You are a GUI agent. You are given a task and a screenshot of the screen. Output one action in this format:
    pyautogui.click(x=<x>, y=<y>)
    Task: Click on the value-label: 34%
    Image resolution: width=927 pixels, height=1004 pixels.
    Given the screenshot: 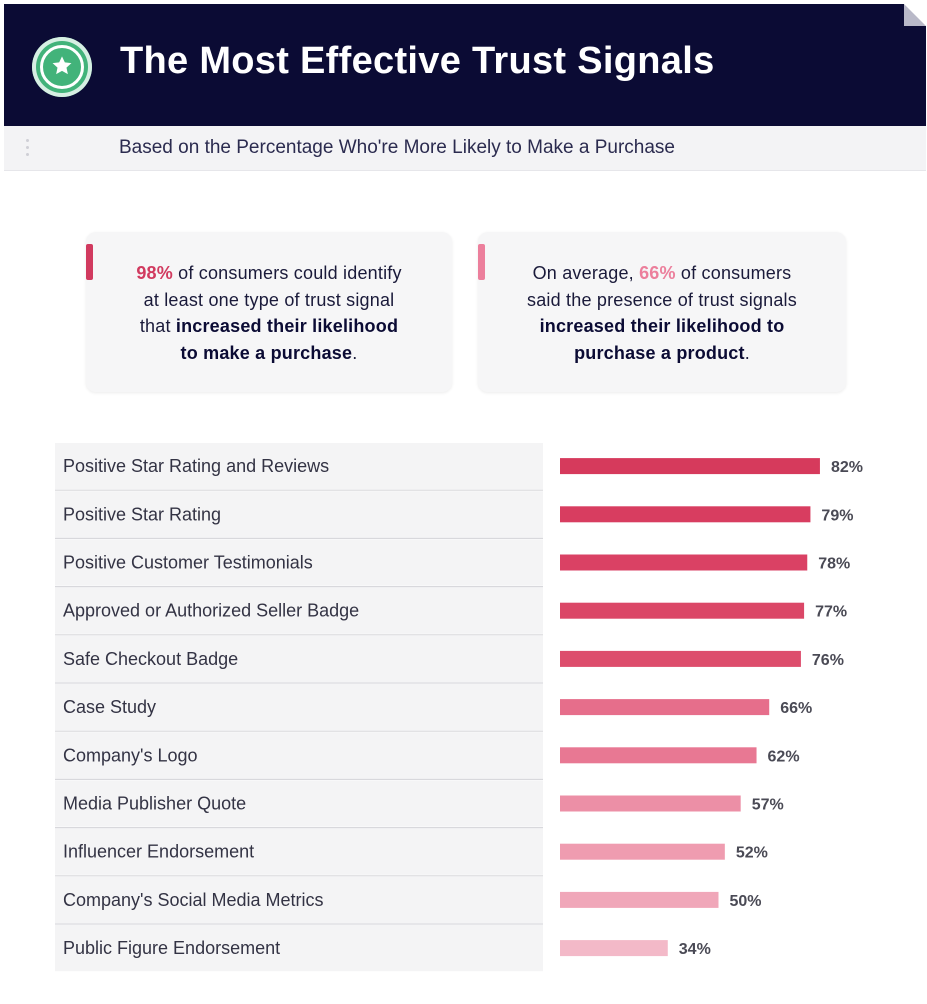 What is the action you would take?
    pyautogui.click(x=695, y=949)
    